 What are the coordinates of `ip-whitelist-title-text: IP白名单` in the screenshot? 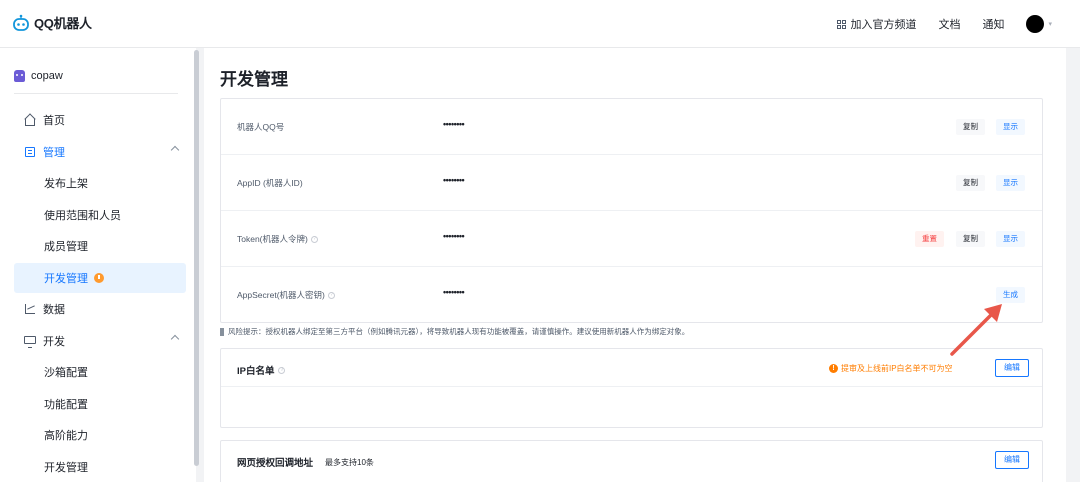 It's located at (256, 371).